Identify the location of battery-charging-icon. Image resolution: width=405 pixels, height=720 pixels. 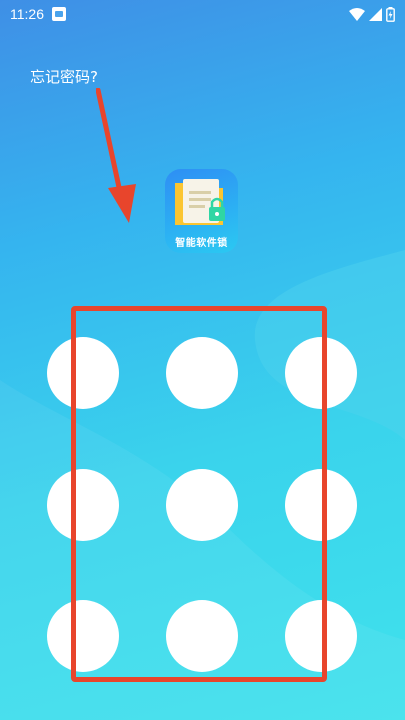
(390, 14).